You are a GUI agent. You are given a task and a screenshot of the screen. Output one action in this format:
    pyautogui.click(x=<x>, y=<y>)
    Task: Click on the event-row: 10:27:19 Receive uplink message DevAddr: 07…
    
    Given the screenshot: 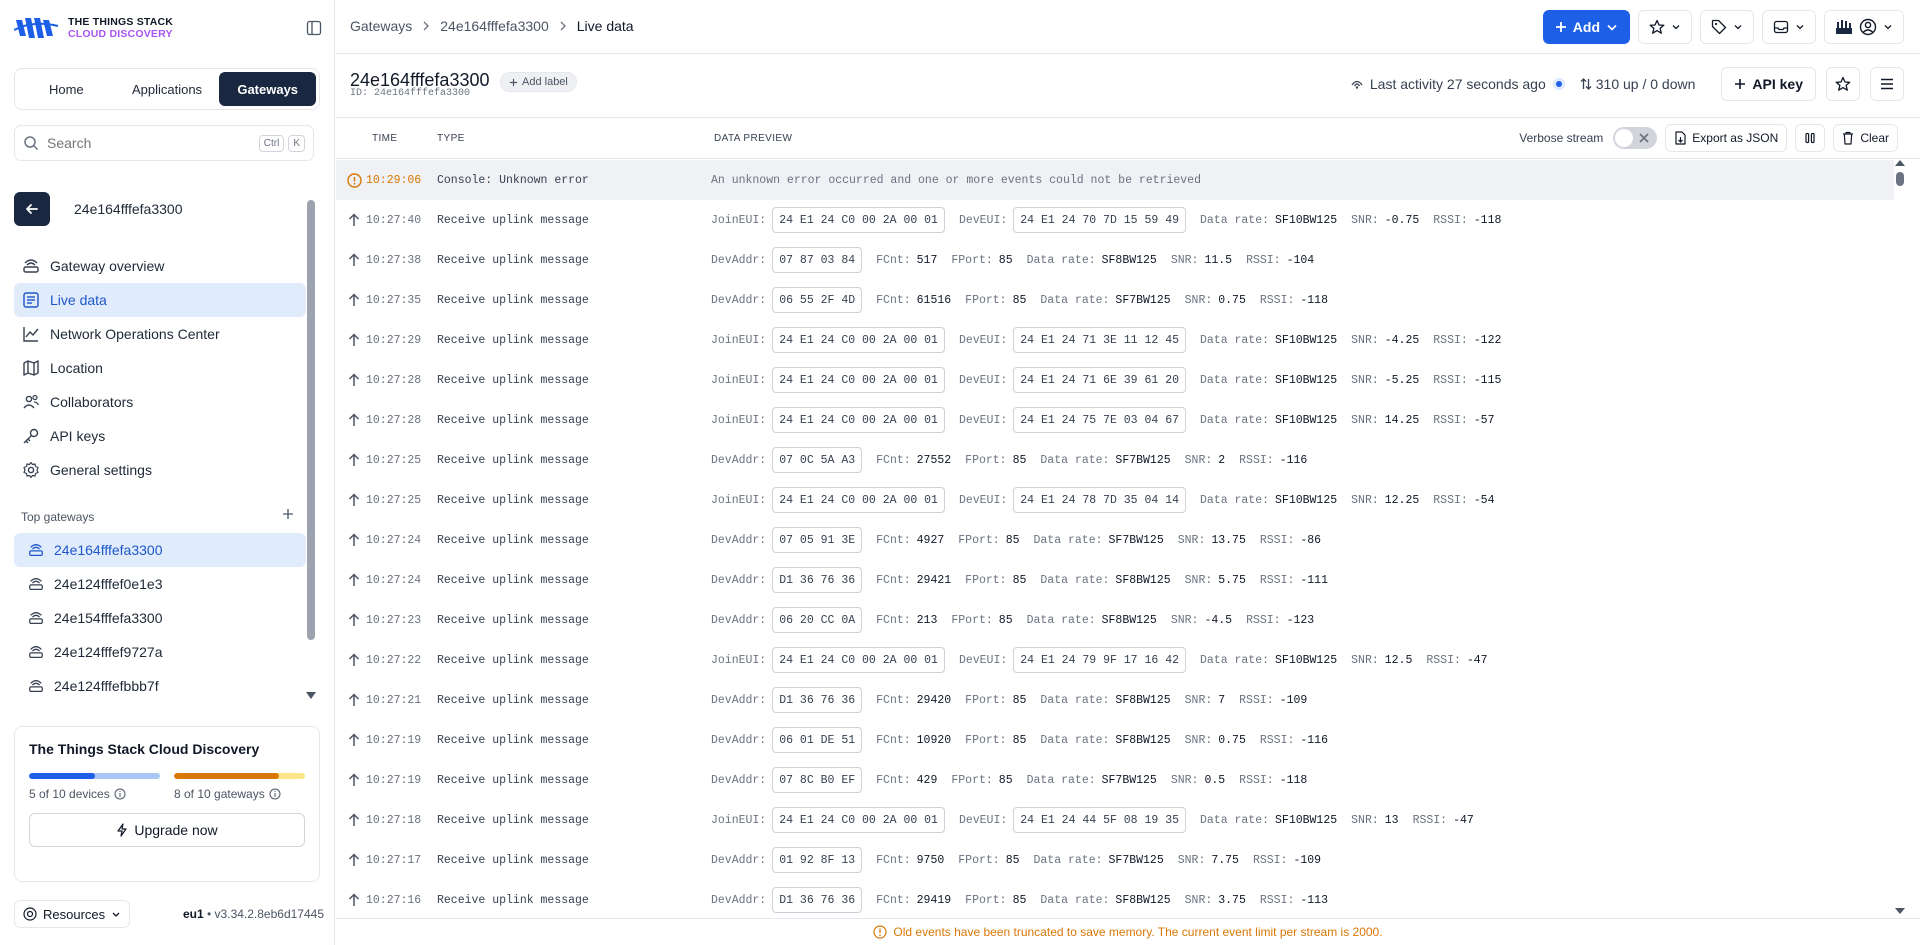 What is the action you would take?
    pyautogui.click(x=1115, y=780)
    